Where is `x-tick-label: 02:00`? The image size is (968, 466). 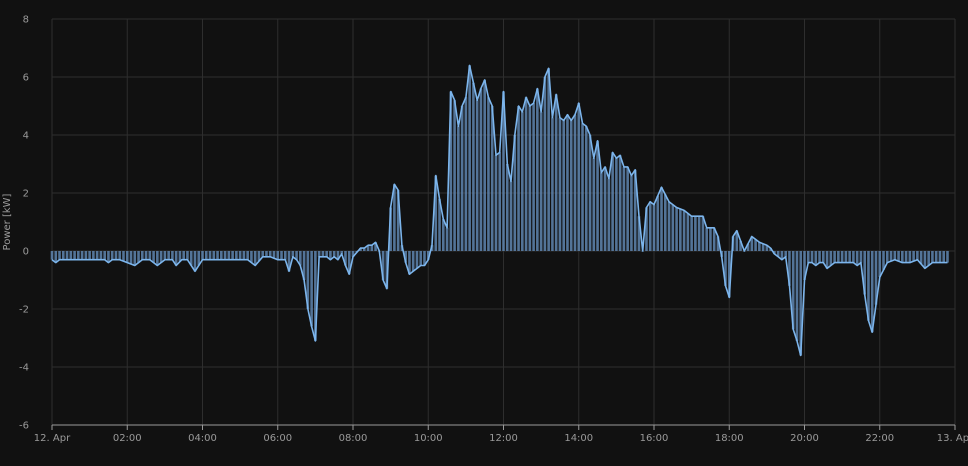 x-tick-label: 02:00 is located at coordinates (127, 438).